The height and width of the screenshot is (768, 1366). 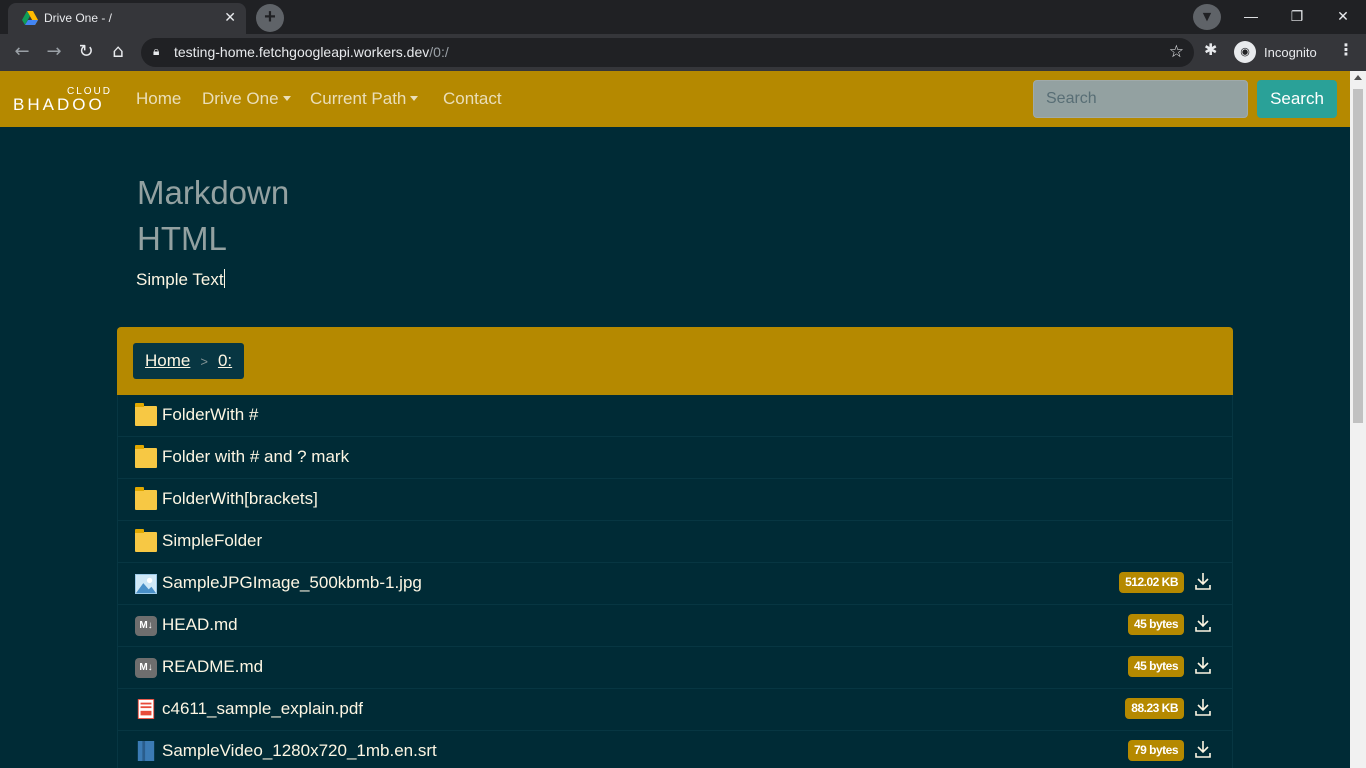 I want to click on text-file-icon, so click(x=146, y=751).